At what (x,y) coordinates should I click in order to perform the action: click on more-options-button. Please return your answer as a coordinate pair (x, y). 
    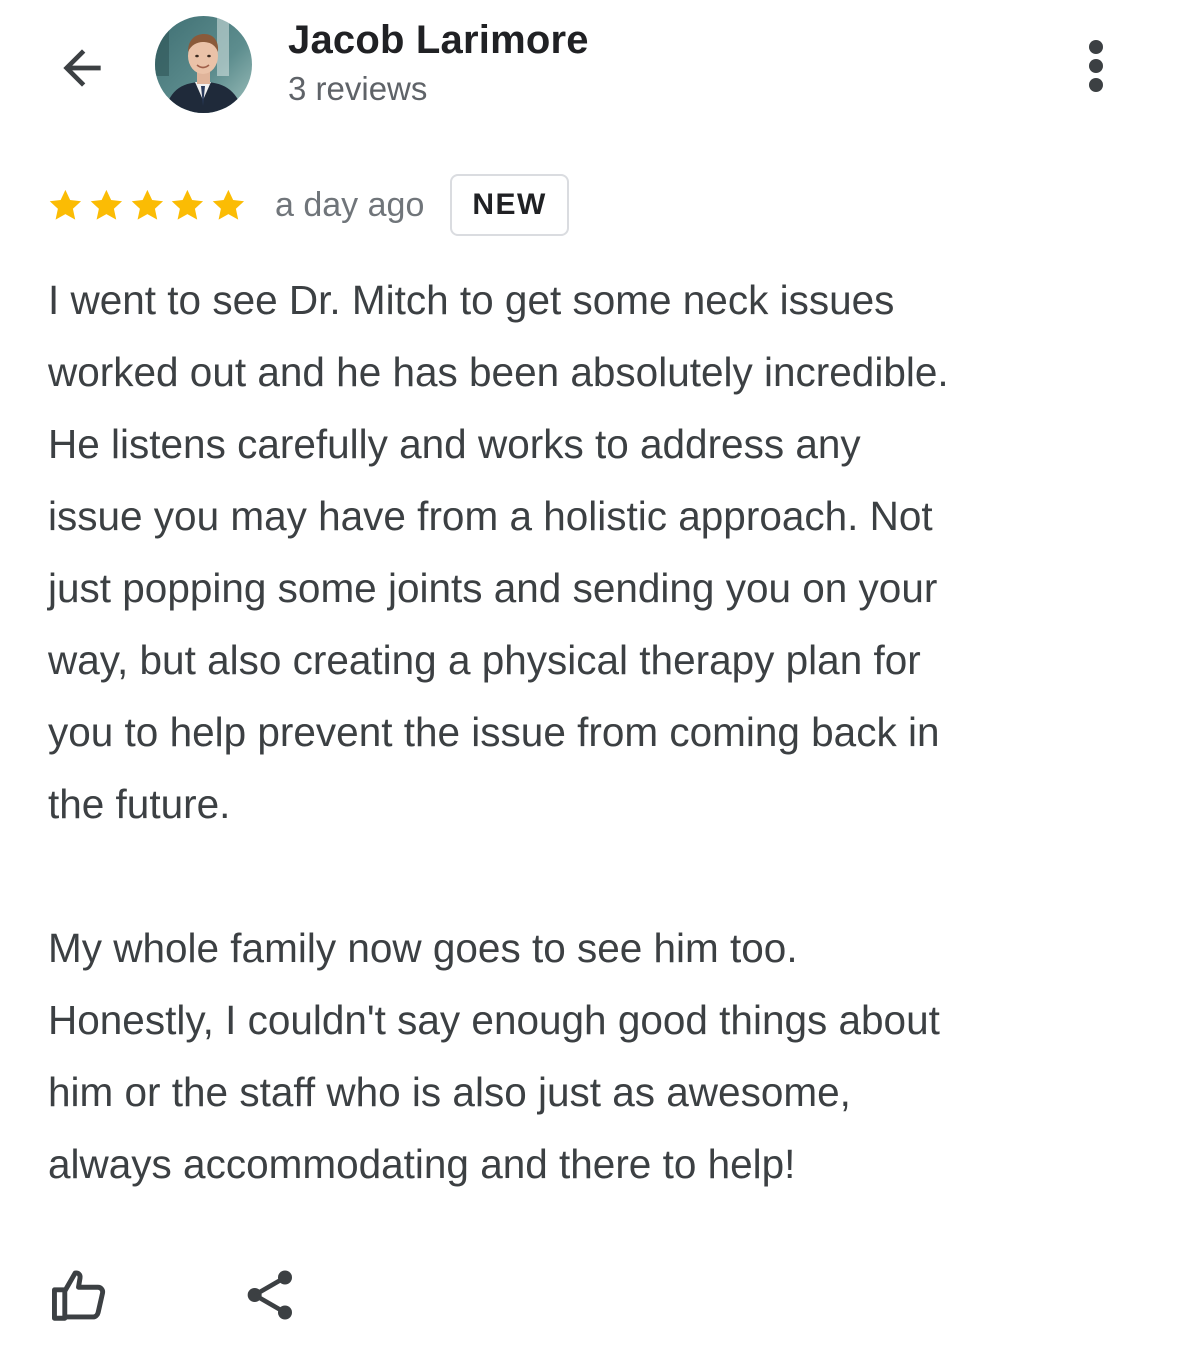
    Looking at the image, I should click on (1096, 66).